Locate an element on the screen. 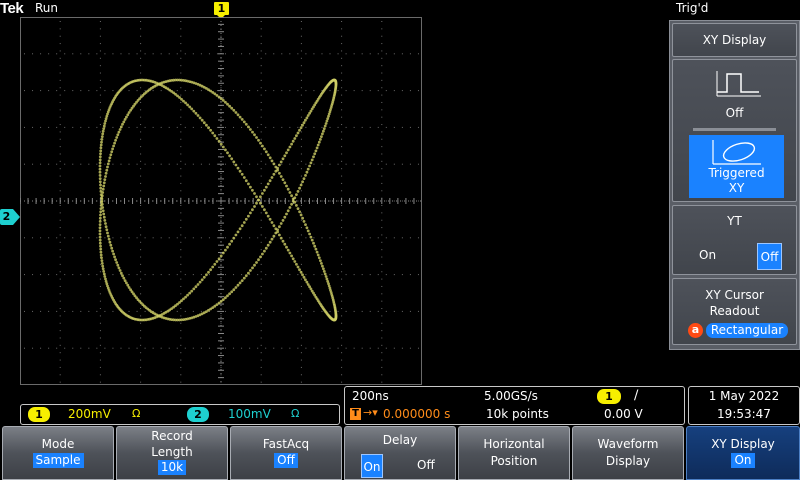  xy-triggered-label-line2: XY is located at coordinates (736, 188).